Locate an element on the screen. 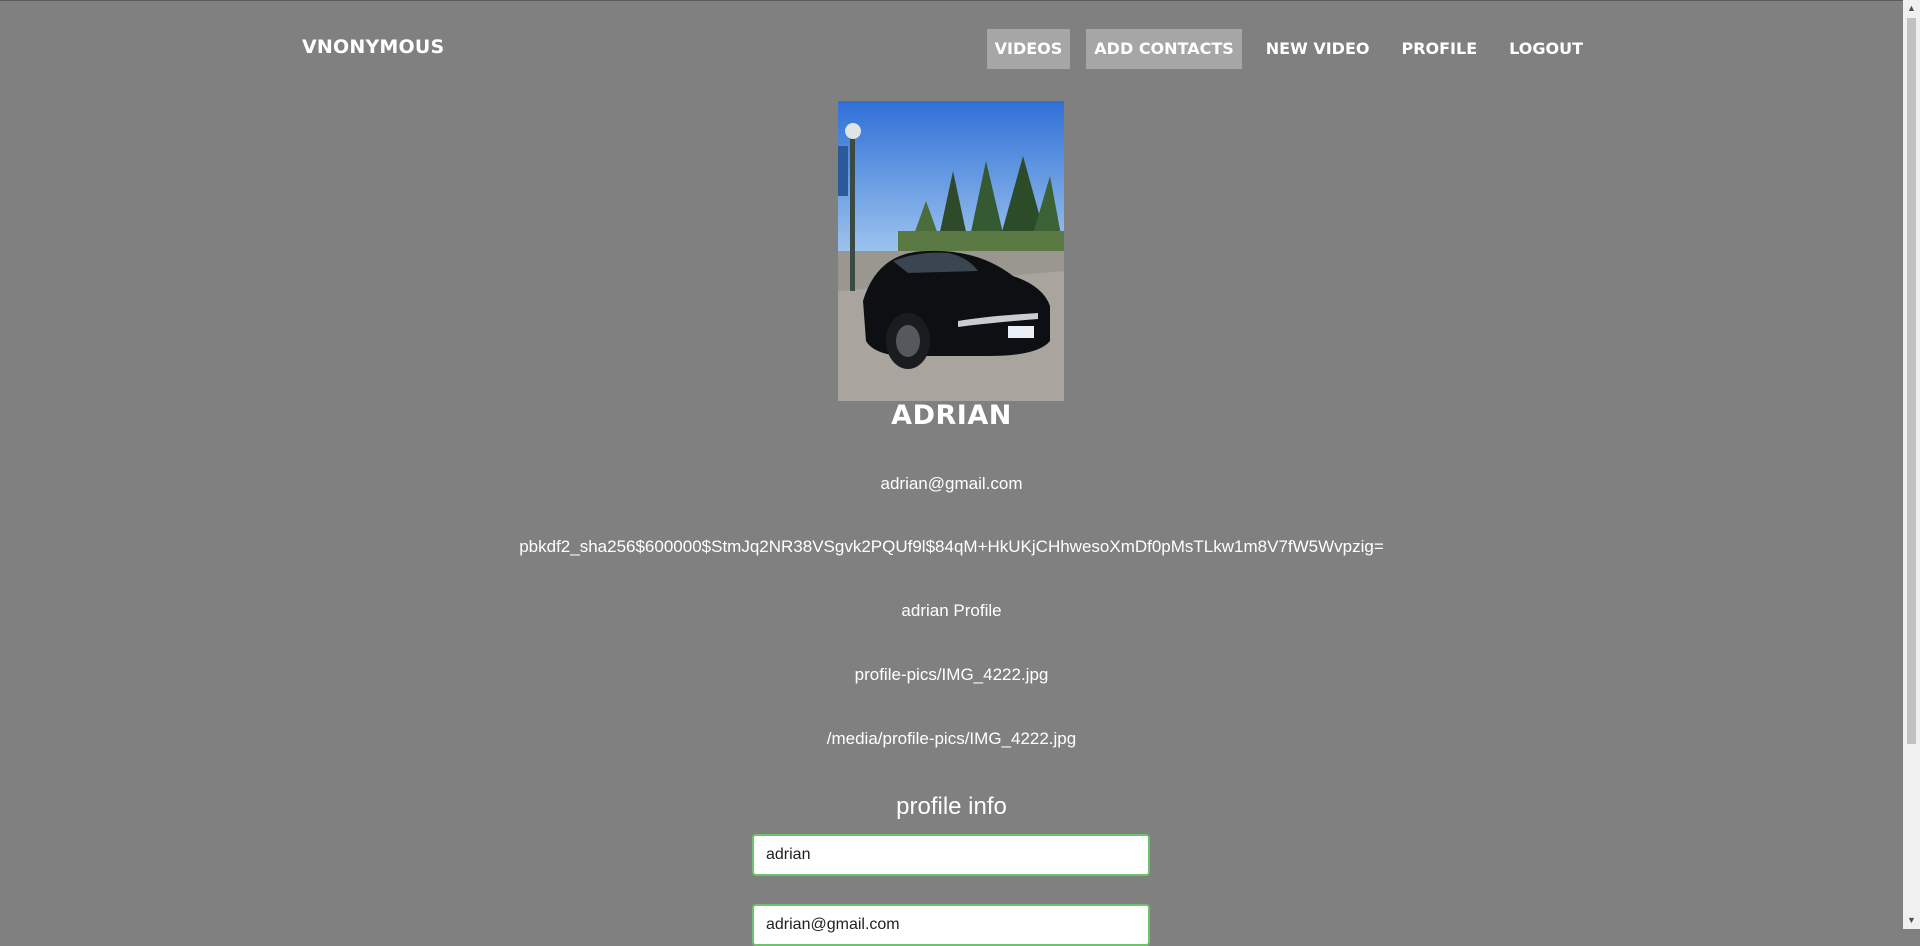 The height and width of the screenshot is (946, 1920). scroll-thumb is located at coordinates (1911, 381).